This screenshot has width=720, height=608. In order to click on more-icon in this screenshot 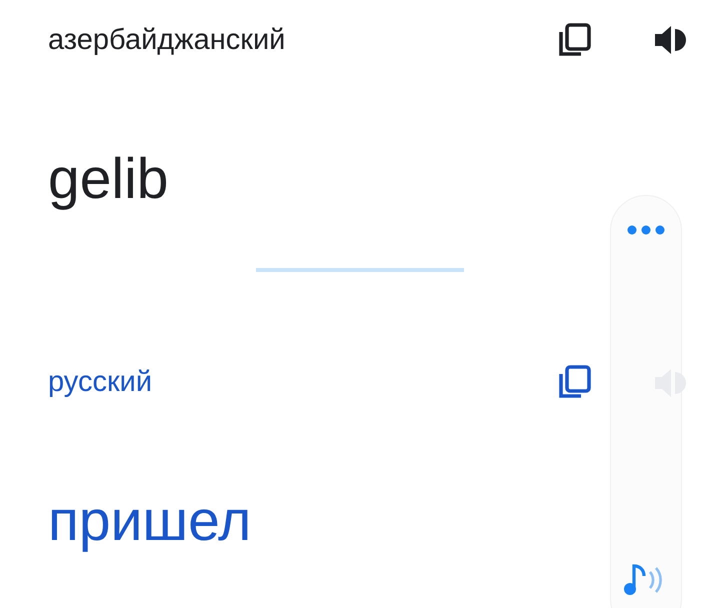, I will do `click(646, 230)`.